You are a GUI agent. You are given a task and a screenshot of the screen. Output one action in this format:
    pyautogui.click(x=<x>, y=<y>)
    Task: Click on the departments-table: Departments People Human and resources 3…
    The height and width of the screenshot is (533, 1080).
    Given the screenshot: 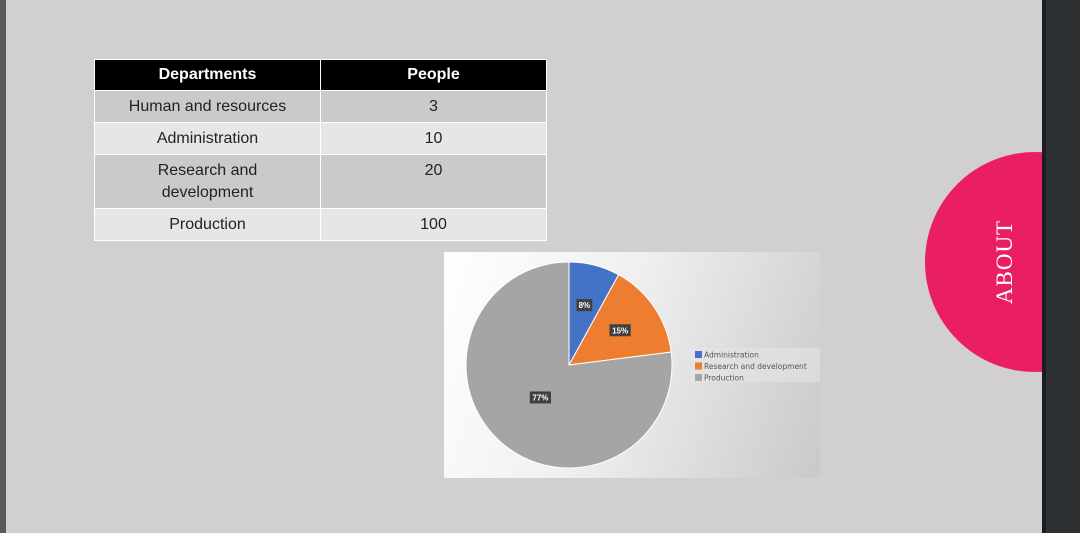 What is the action you would take?
    pyautogui.click(x=320, y=150)
    